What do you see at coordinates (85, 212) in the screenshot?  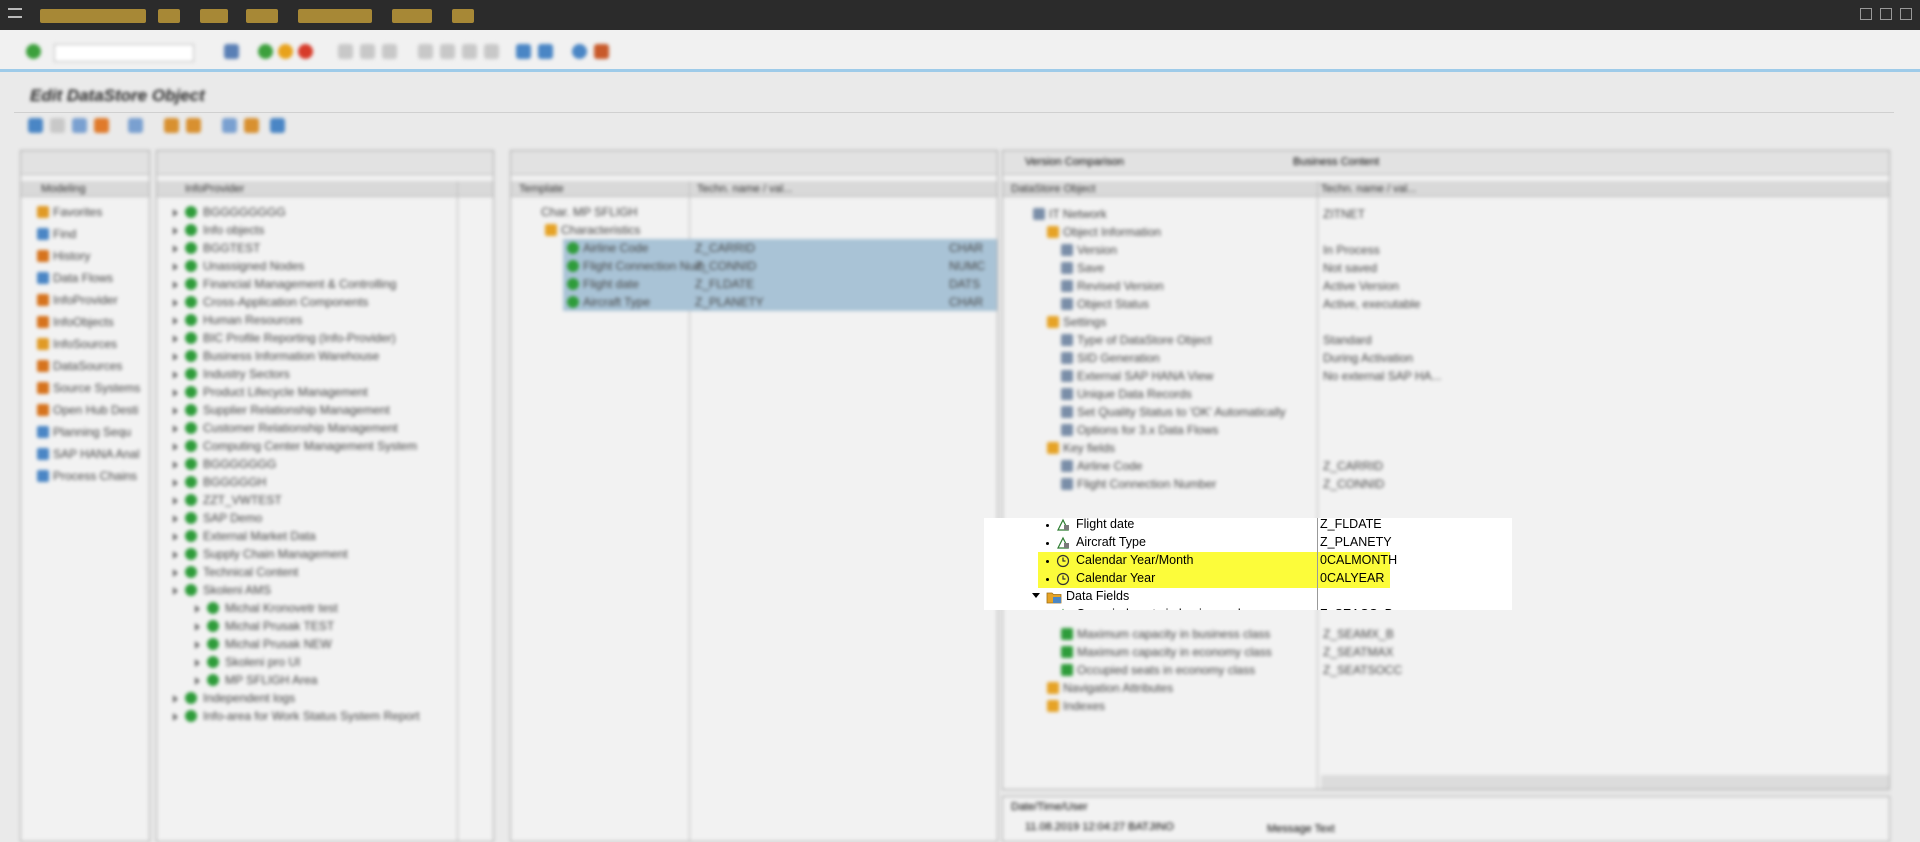 I see `modeling-item: Favorites` at bounding box center [85, 212].